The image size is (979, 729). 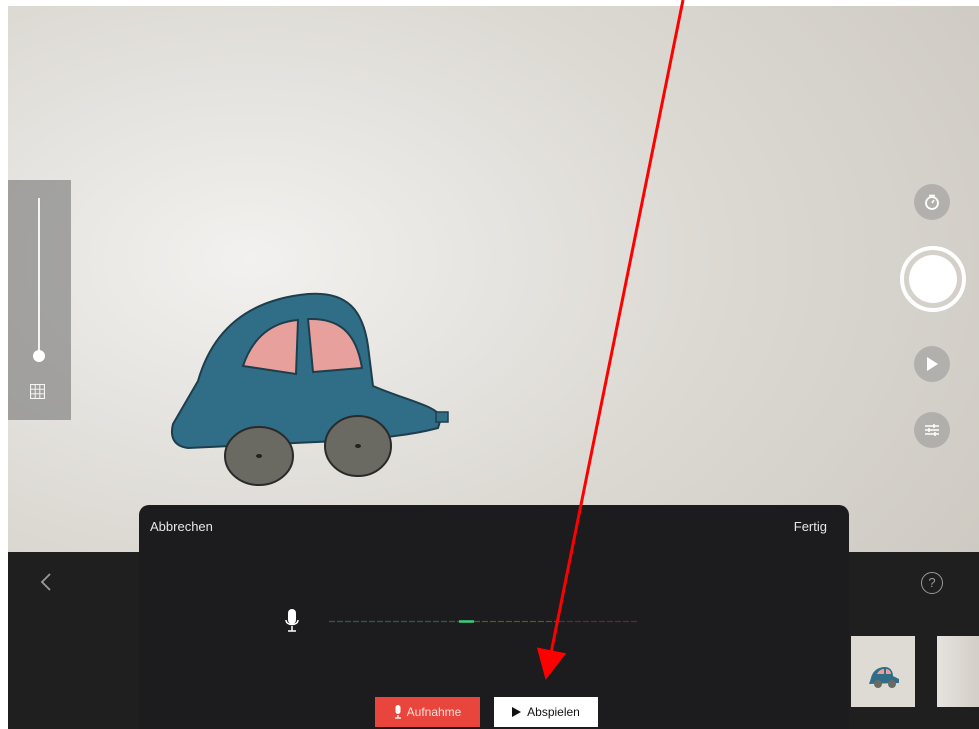 I want to click on settings-sliders-icon, so click(x=932, y=430).